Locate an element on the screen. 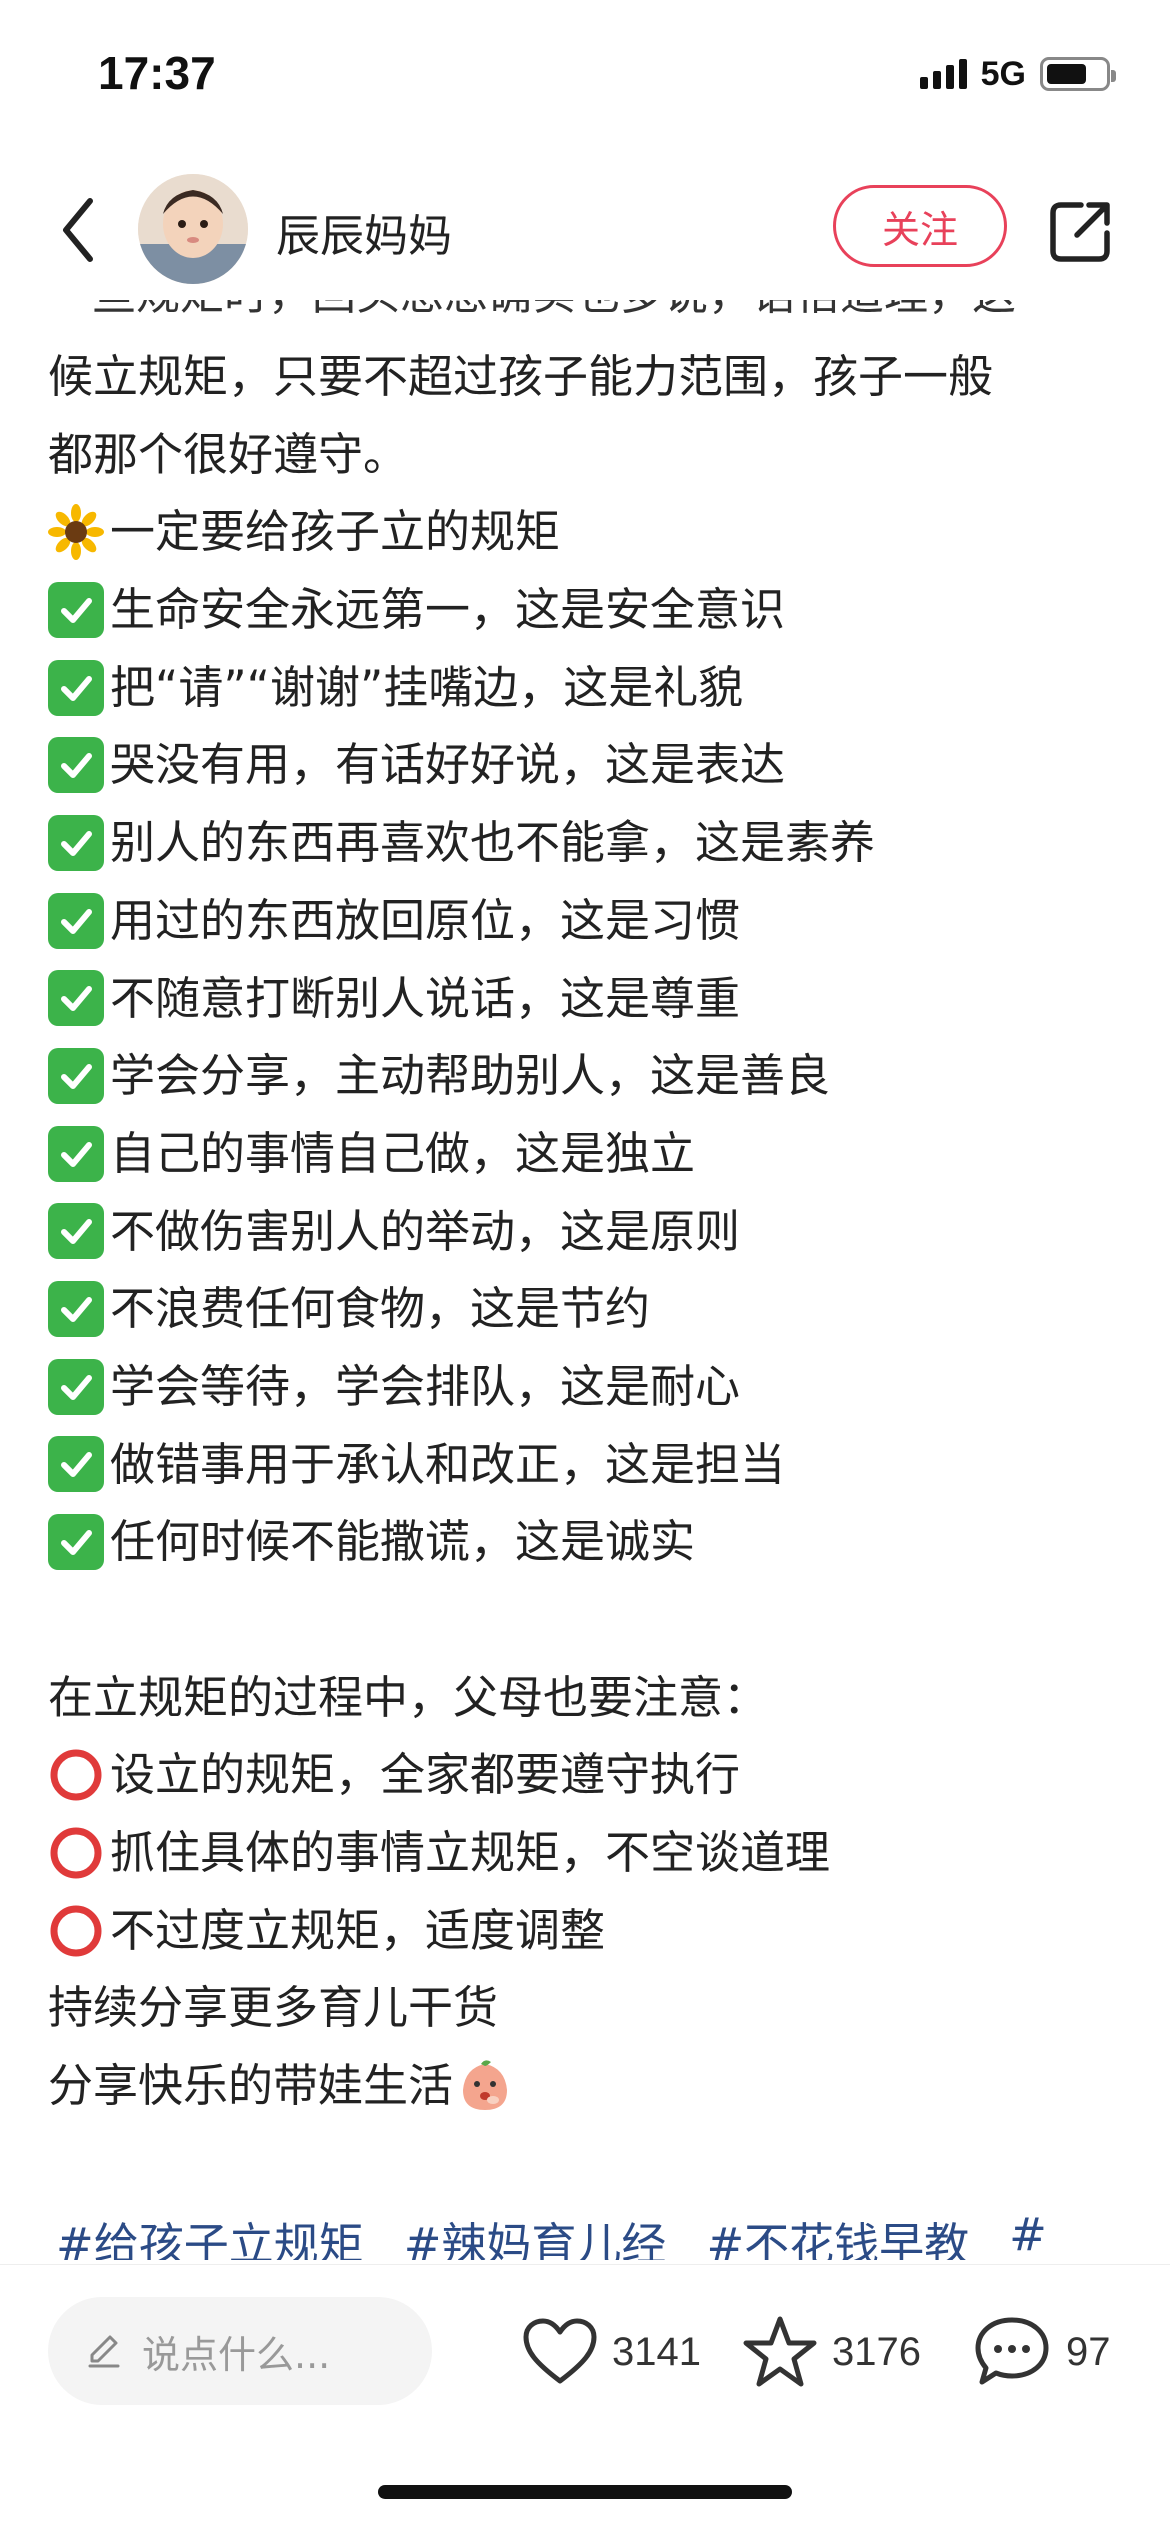 Image resolution: width=1170 pixels, height=2532 pixels. comment-count: 97 is located at coordinates (1088, 2351).